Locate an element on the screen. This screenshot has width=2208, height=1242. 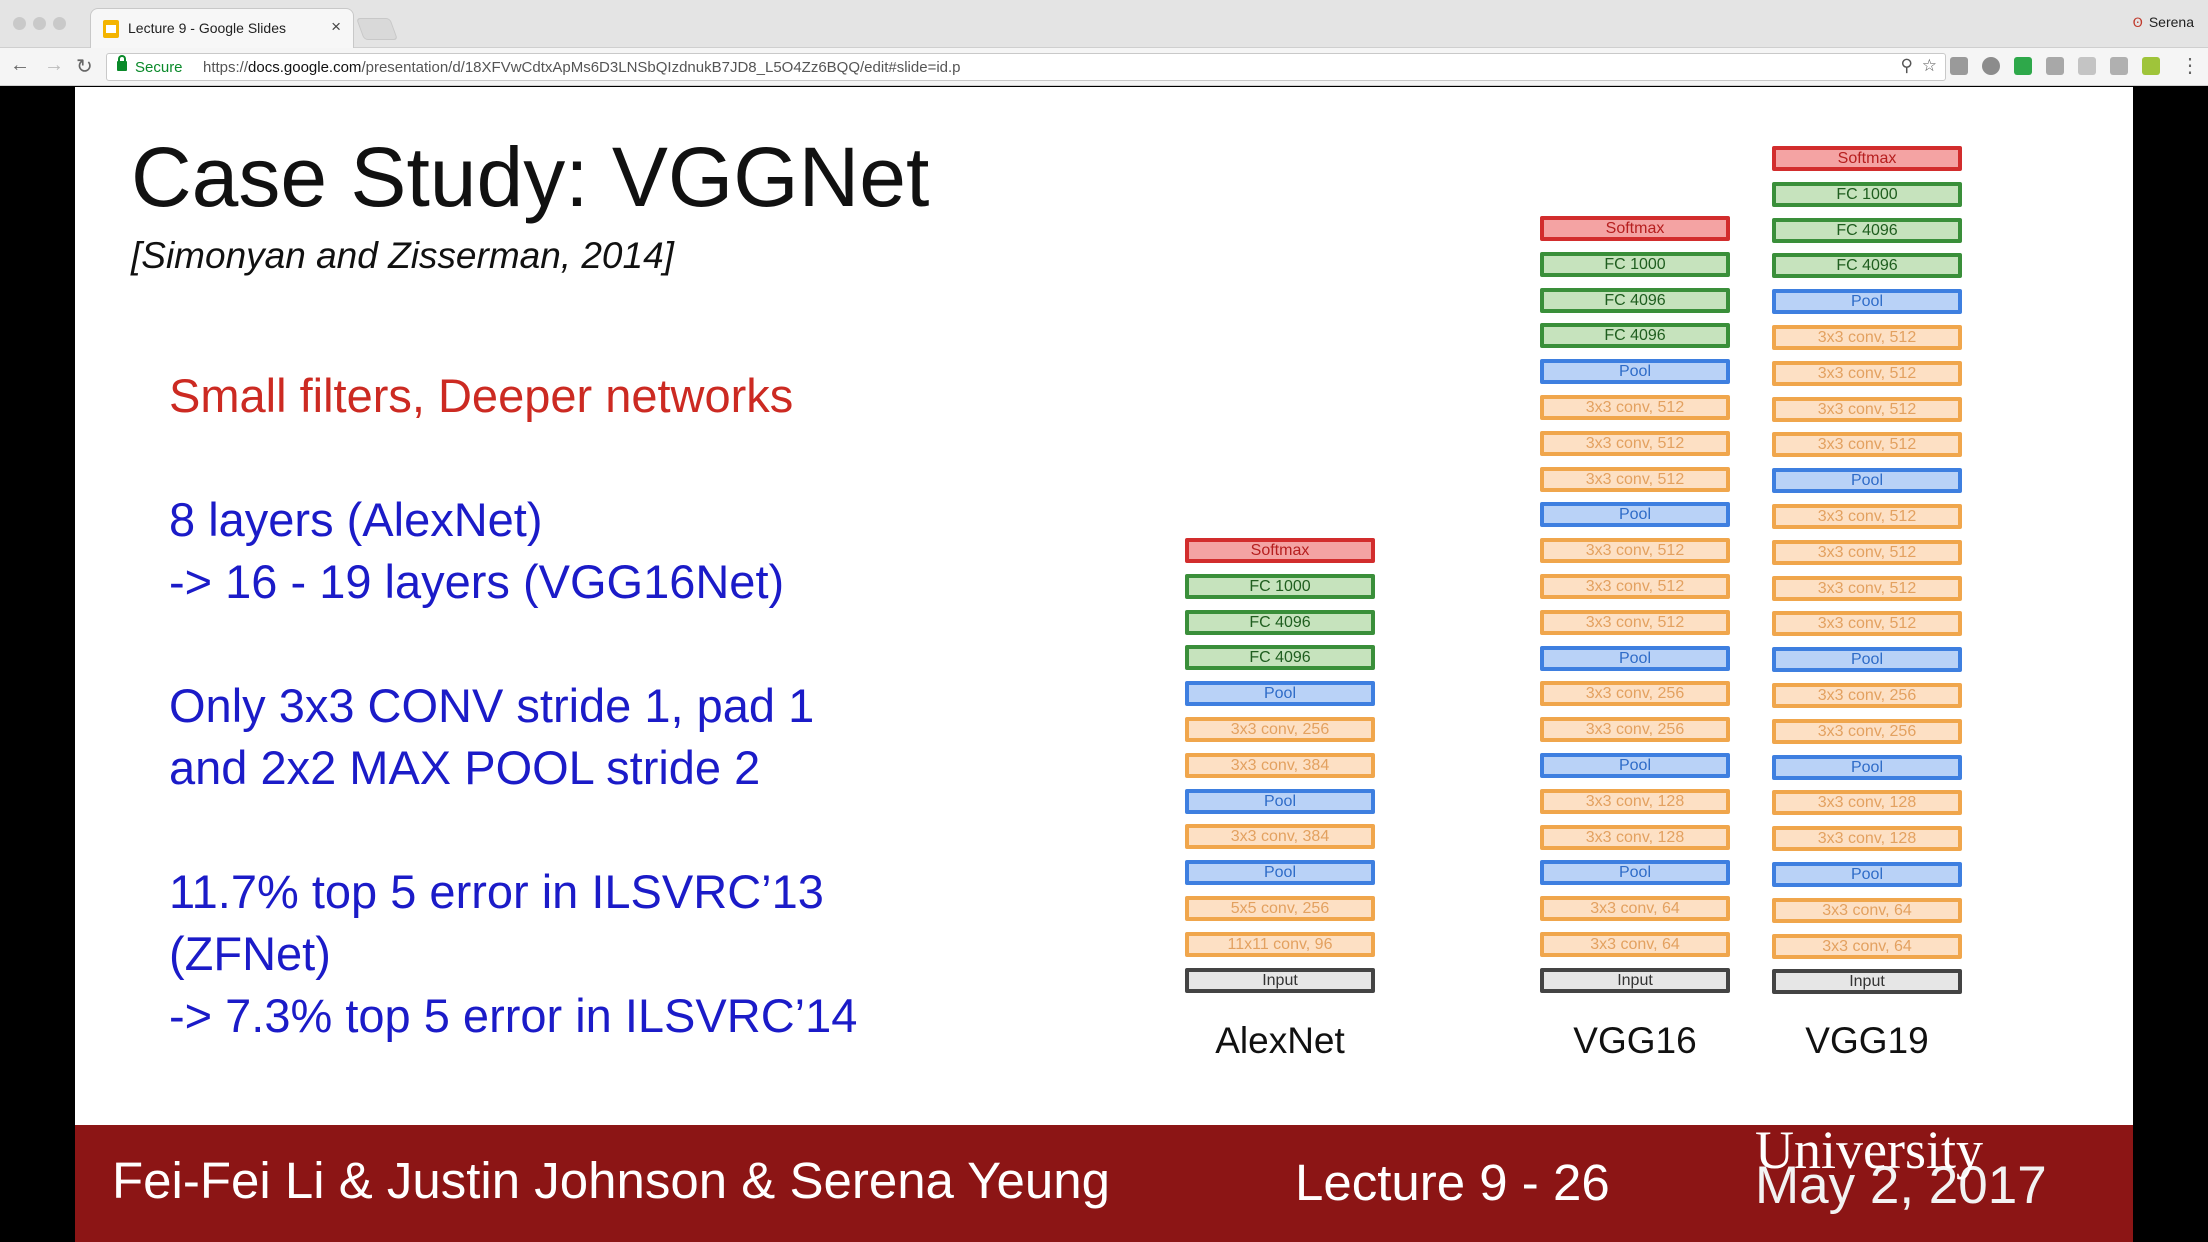
bullet-max-pool: and 2x2 MAX POOL stride 2 is located at coordinates (465, 767).